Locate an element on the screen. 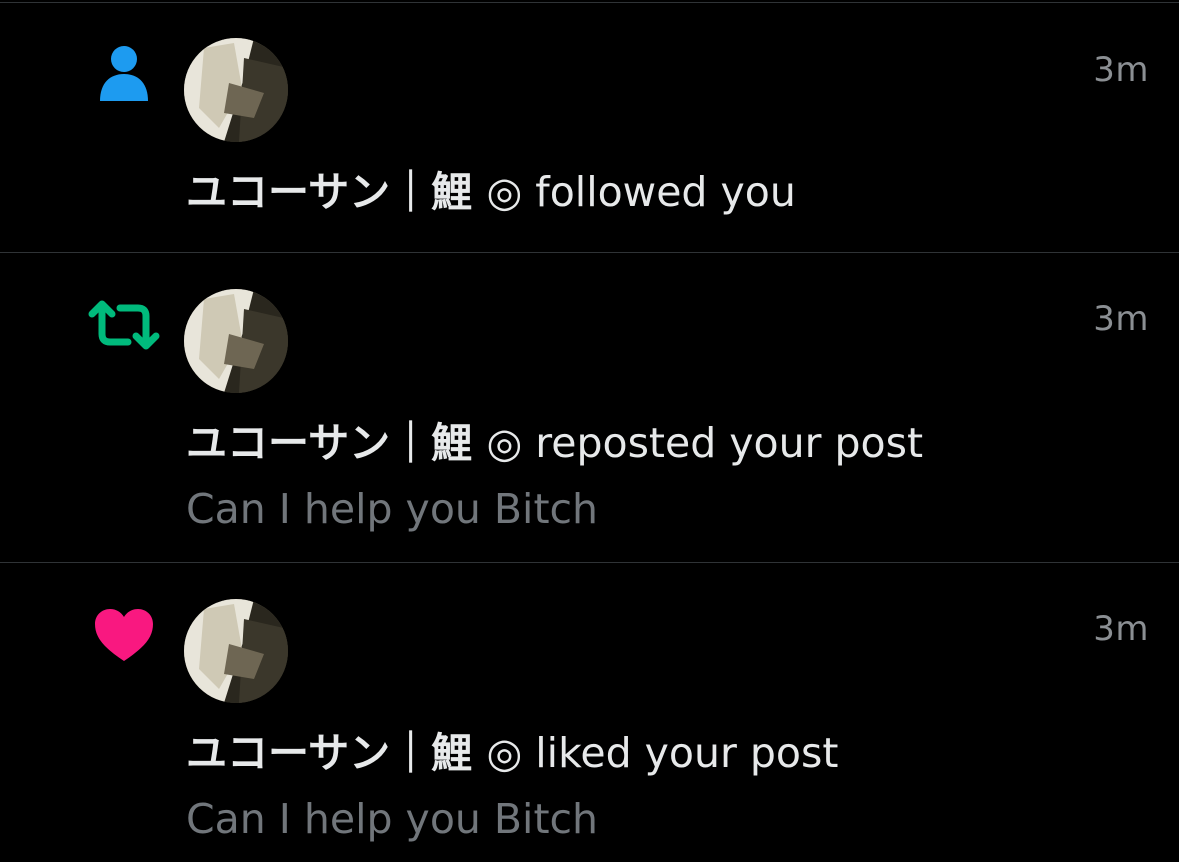  action-text: followed you is located at coordinates (665, 192).